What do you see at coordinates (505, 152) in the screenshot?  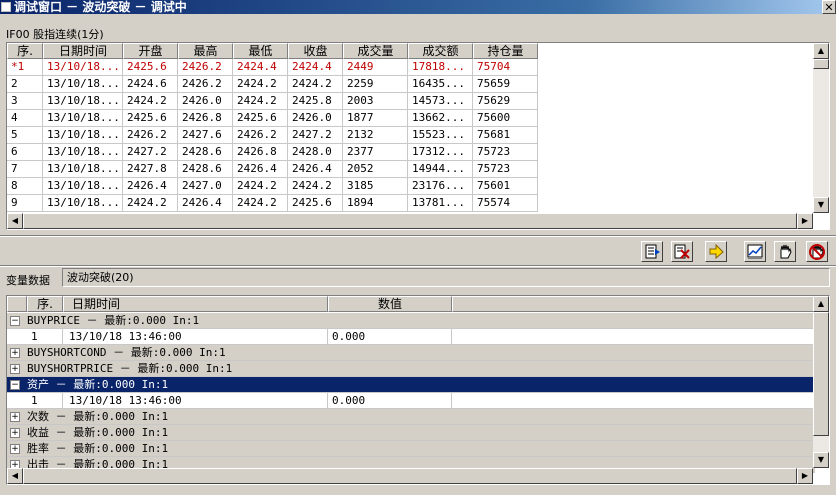 I see `table-cell: 75723` at bounding box center [505, 152].